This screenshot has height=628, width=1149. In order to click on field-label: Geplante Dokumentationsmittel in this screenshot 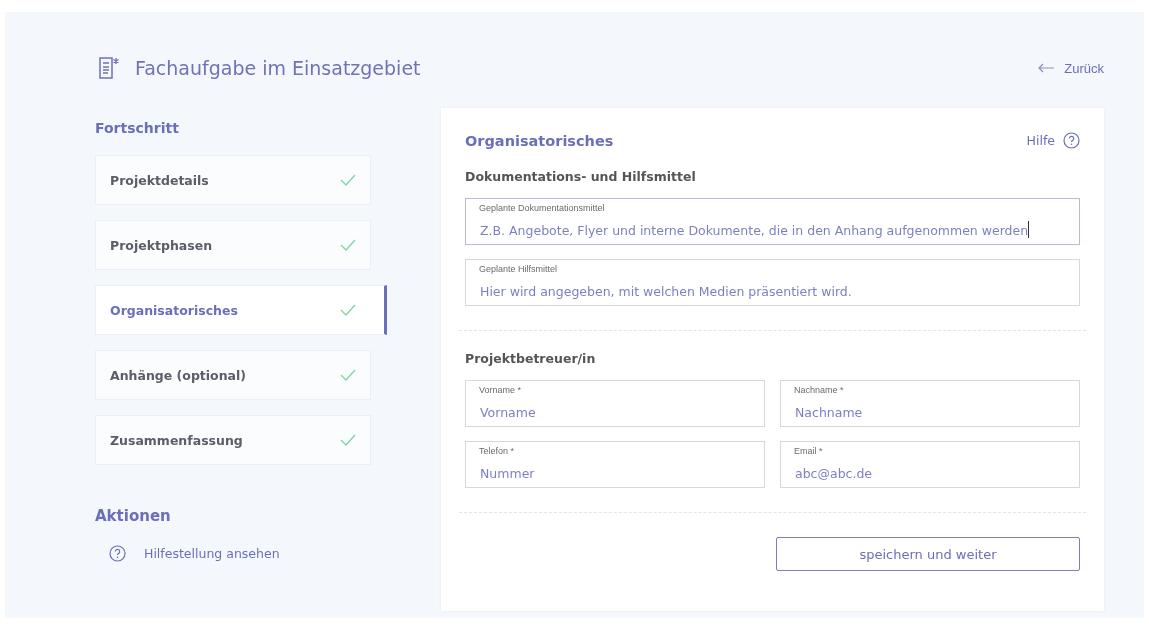, I will do `click(542, 208)`.